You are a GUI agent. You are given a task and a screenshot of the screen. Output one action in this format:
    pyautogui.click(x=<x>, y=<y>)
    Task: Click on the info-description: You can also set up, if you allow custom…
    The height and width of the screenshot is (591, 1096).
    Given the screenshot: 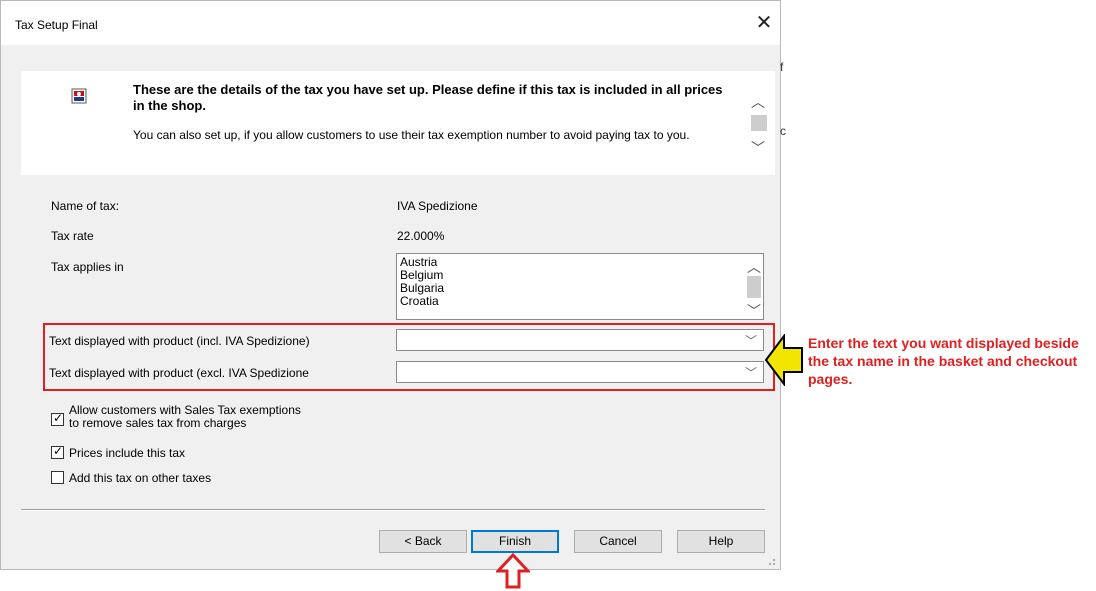 What is the action you would take?
    pyautogui.click(x=411, y=135)
    